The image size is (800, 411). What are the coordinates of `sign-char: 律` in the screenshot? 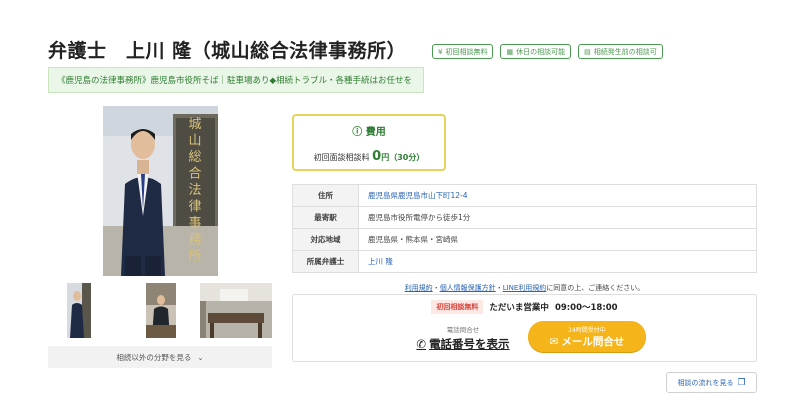 It's located at (194, 207).